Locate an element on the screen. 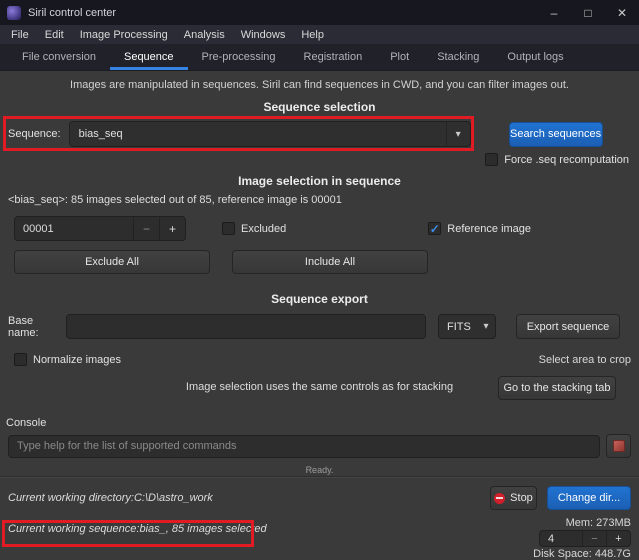 This screenshot has width=639, height=560. excluded-checkbox is located at coordinates (228, 228).